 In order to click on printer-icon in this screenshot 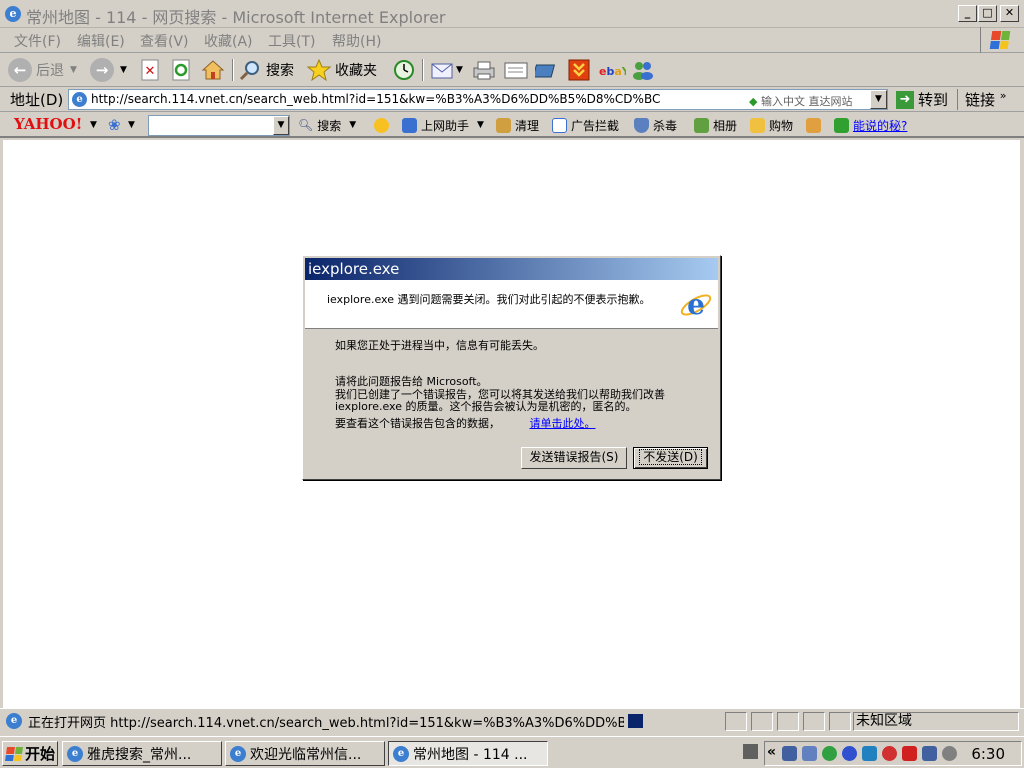, I will do `click(484, 70)`.